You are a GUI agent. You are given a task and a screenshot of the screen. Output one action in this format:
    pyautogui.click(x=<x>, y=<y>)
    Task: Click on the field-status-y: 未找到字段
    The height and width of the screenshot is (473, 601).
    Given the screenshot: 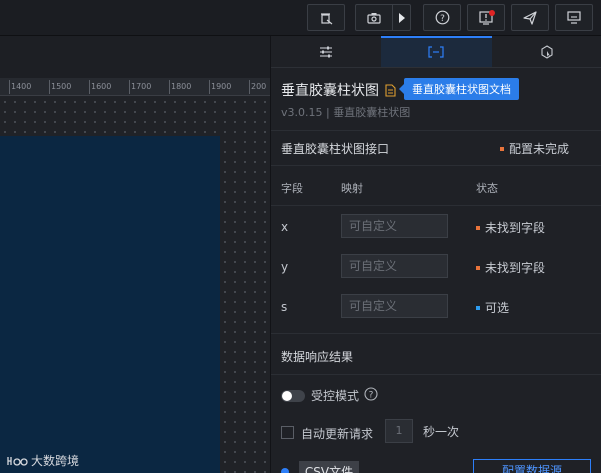 What is the action you would take?
    pyautogui.click(x=510, y=267)
    